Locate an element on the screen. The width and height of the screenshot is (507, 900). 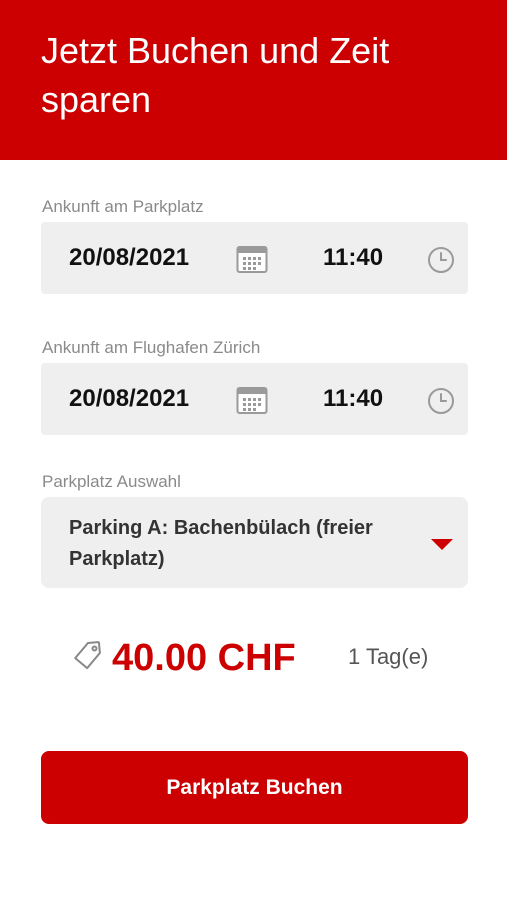
arrival-parking-time: 11:40 is located at coordinates (353, 258).